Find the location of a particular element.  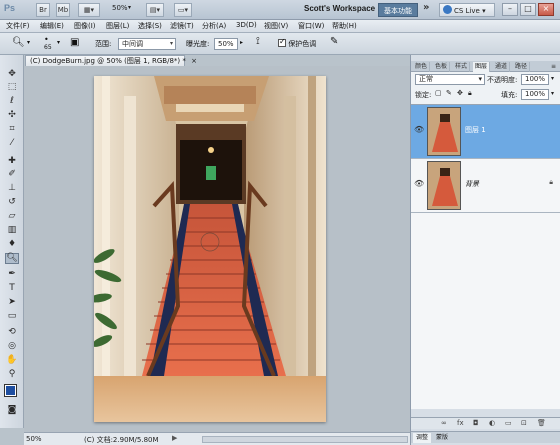

airbrush-icon: ⟟ is located at coordinates (258, 41).